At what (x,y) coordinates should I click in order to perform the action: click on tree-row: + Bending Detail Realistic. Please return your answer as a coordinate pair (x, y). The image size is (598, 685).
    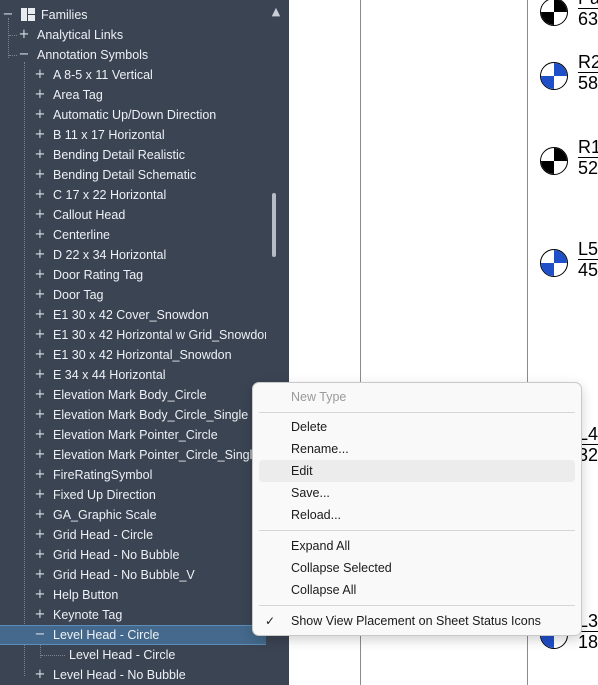
    Looking at the image, I should click on (133, 155).